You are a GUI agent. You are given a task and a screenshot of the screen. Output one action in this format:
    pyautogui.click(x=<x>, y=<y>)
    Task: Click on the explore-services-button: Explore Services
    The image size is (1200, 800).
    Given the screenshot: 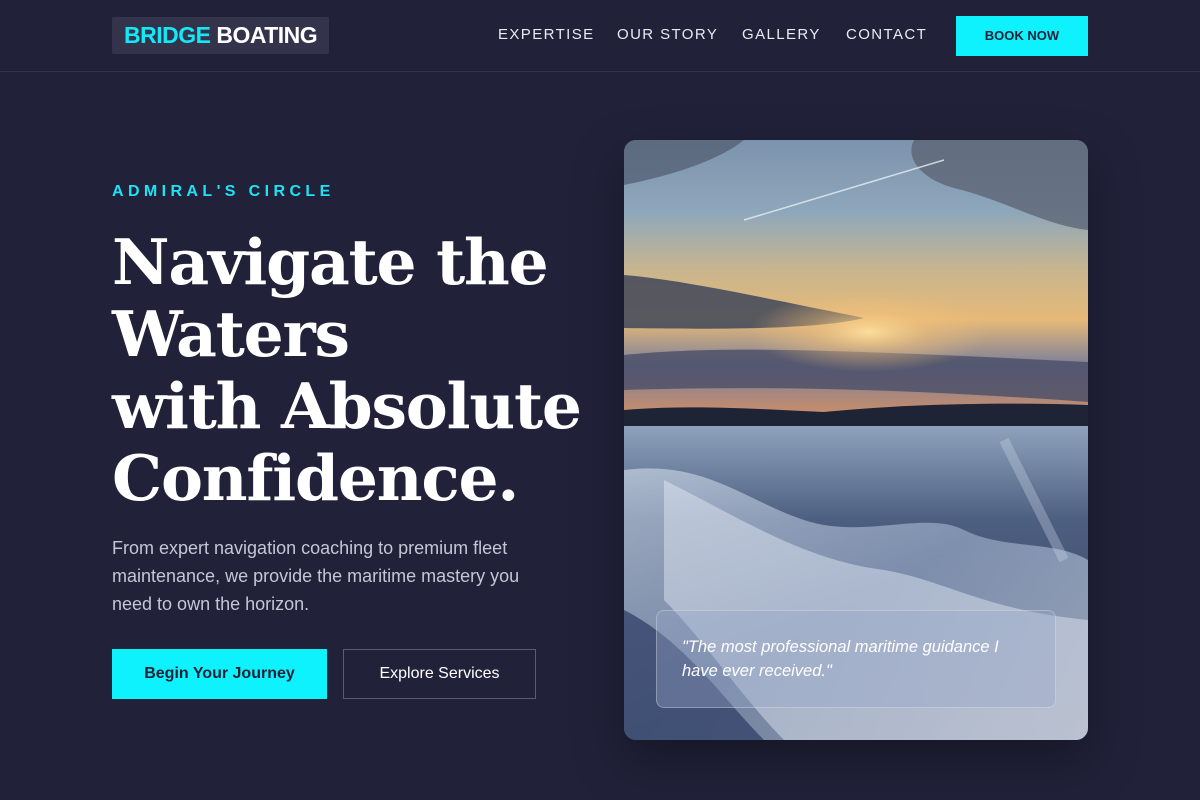 What is the action you would take?
    pyautogui.click(x=439, y=674)
    